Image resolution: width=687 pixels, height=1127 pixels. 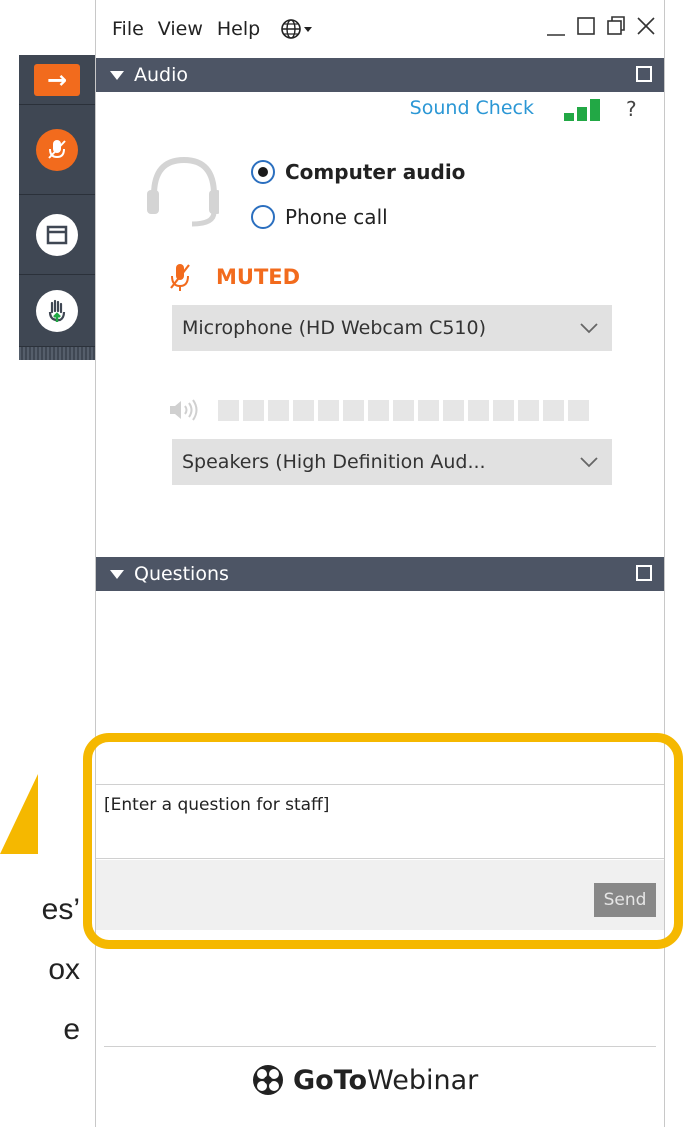 I want to click on sound-check-link: Sound Check, so click(x=472, y=108).